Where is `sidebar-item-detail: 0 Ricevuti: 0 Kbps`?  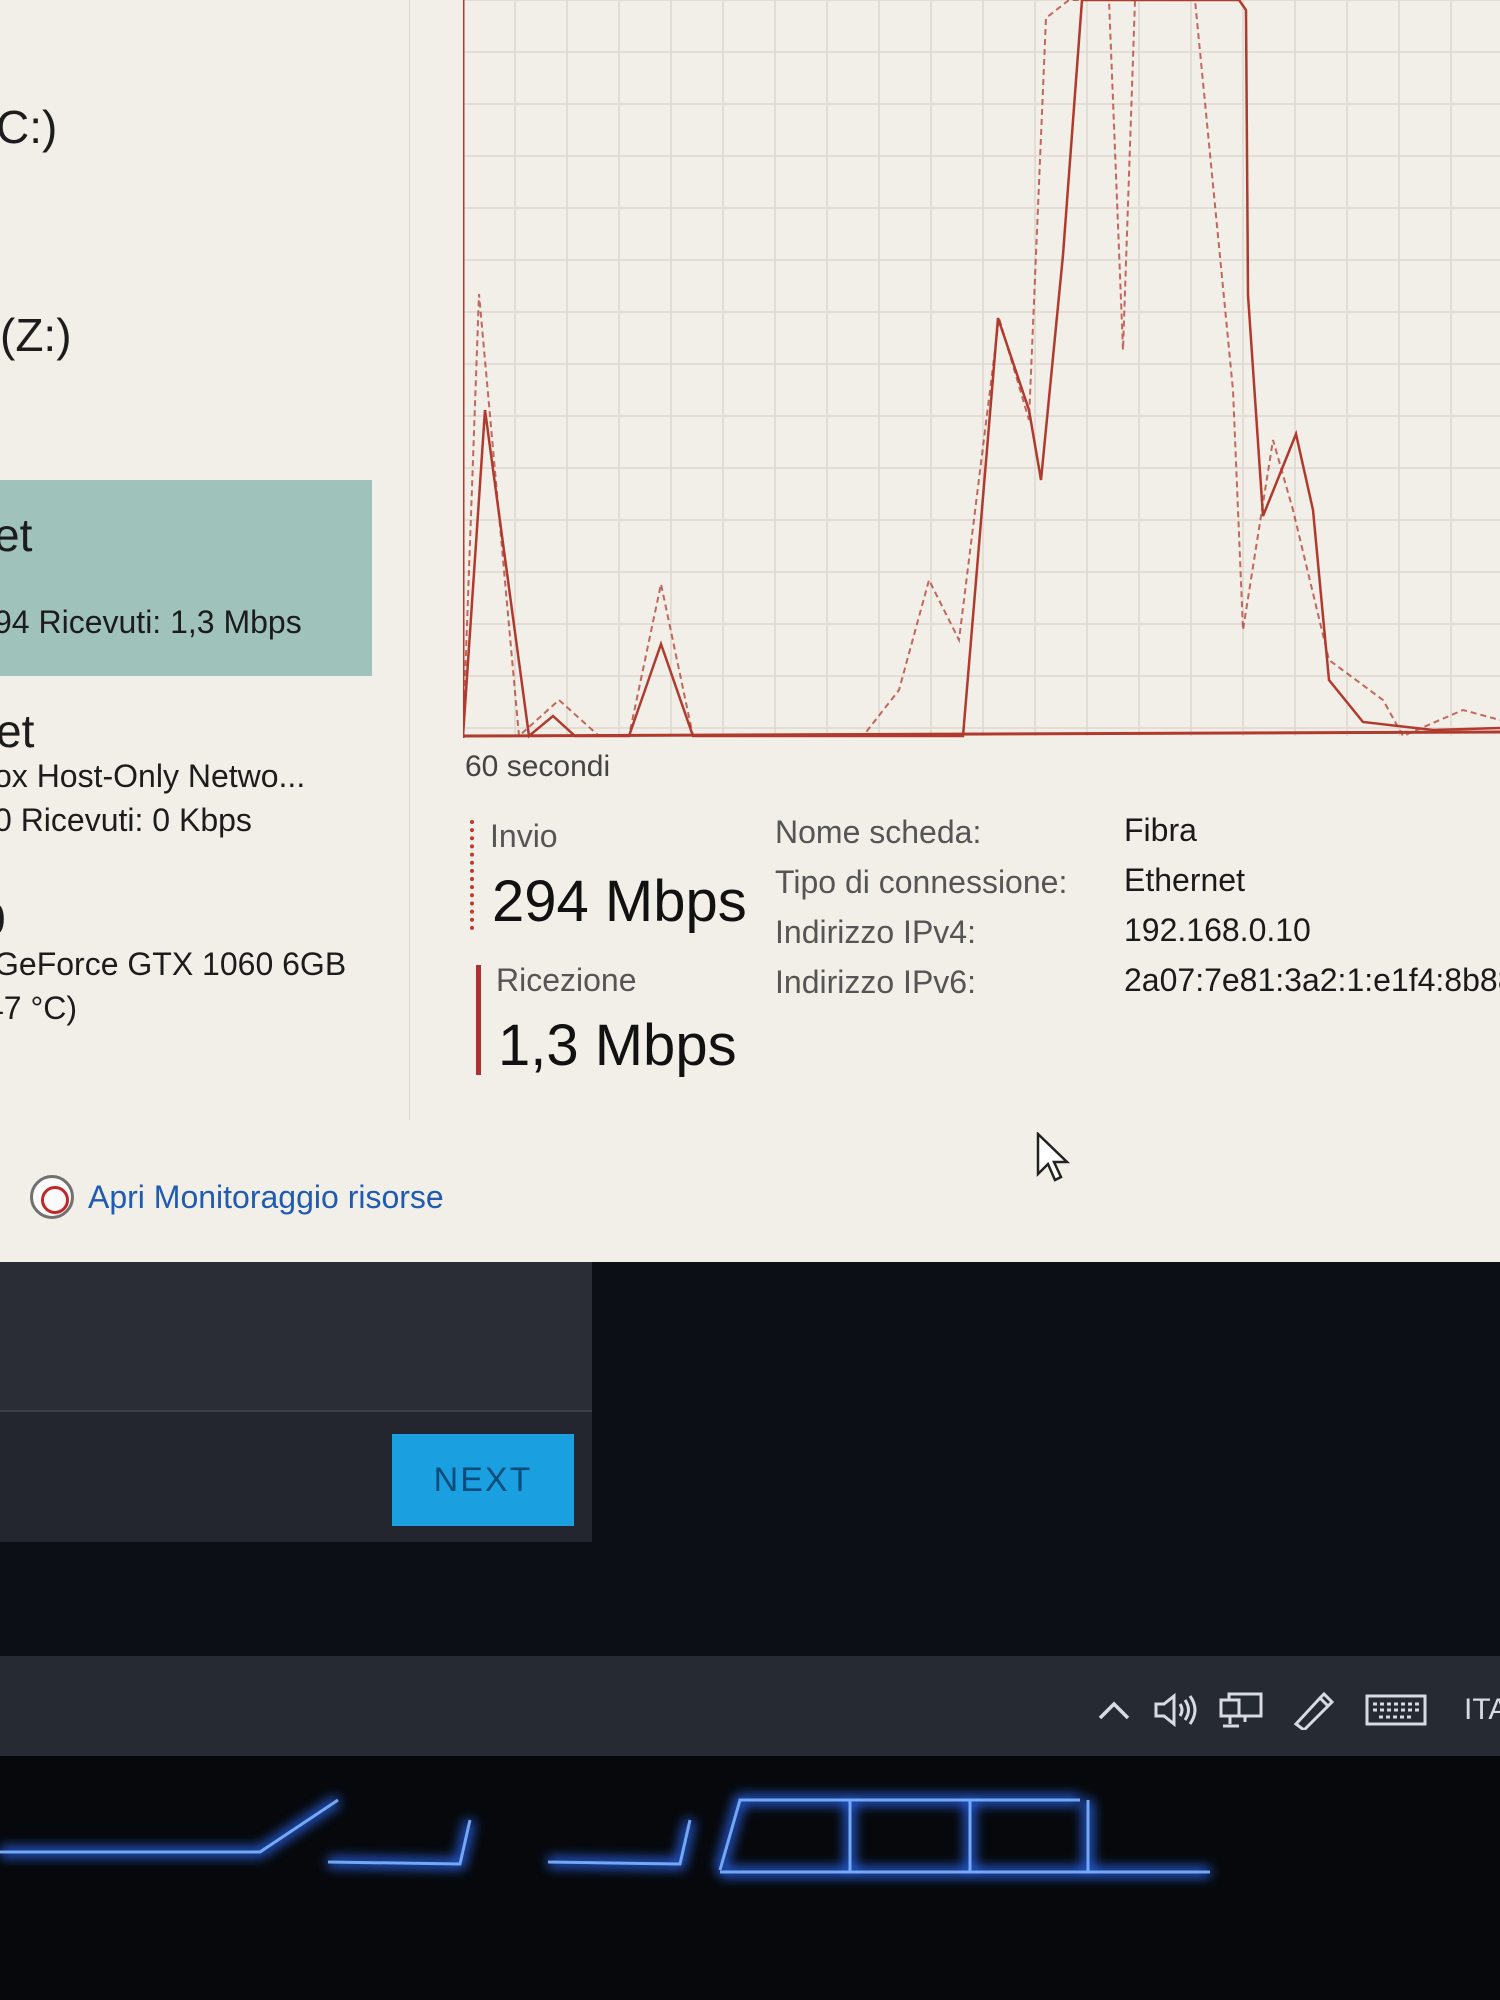 sidebar-item-detail: 0 Ricevuti: 0 Kbps is located at coordinates (126, 820).